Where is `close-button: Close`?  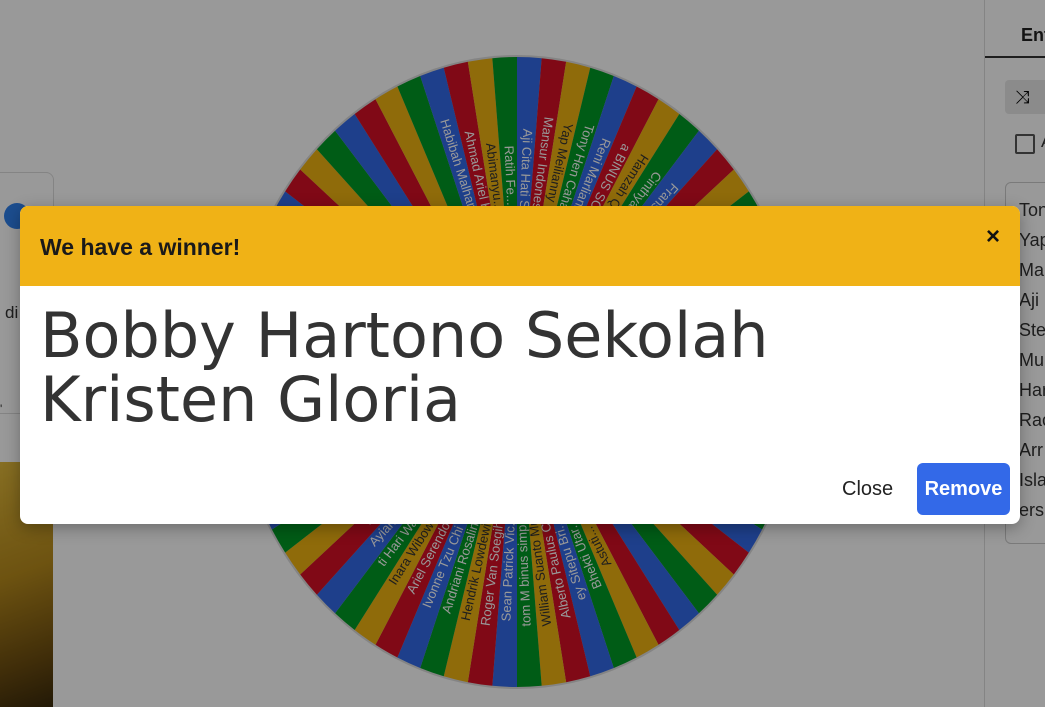
close-button: Close is located at coordinates (867, 489).